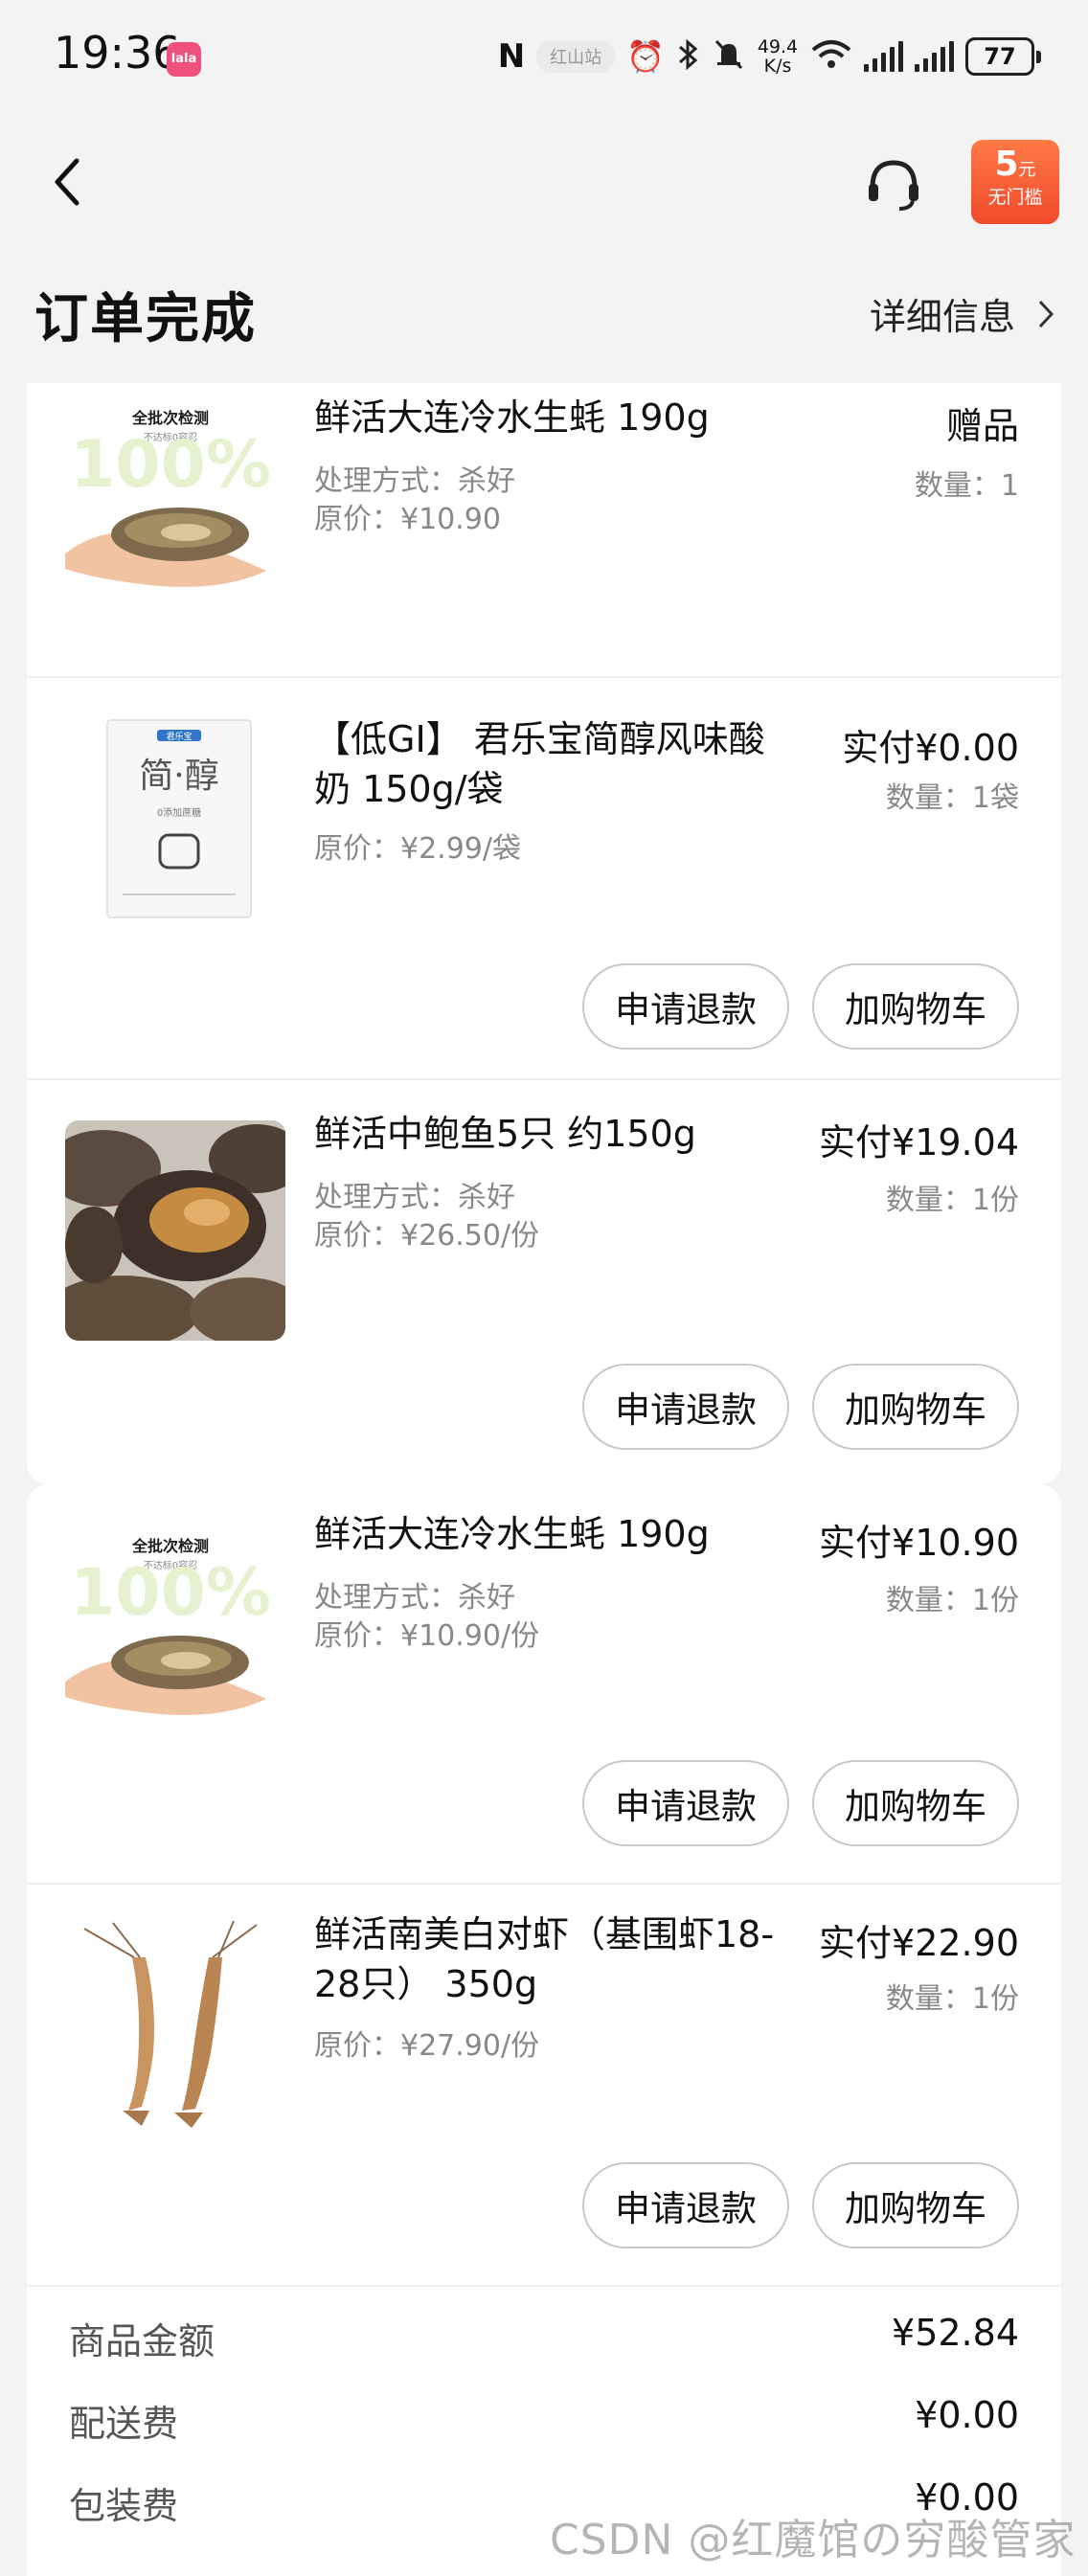 The height and width of the screenshot is (2576, 1088). I want to click on shrimp-image, so click(175, 2029).